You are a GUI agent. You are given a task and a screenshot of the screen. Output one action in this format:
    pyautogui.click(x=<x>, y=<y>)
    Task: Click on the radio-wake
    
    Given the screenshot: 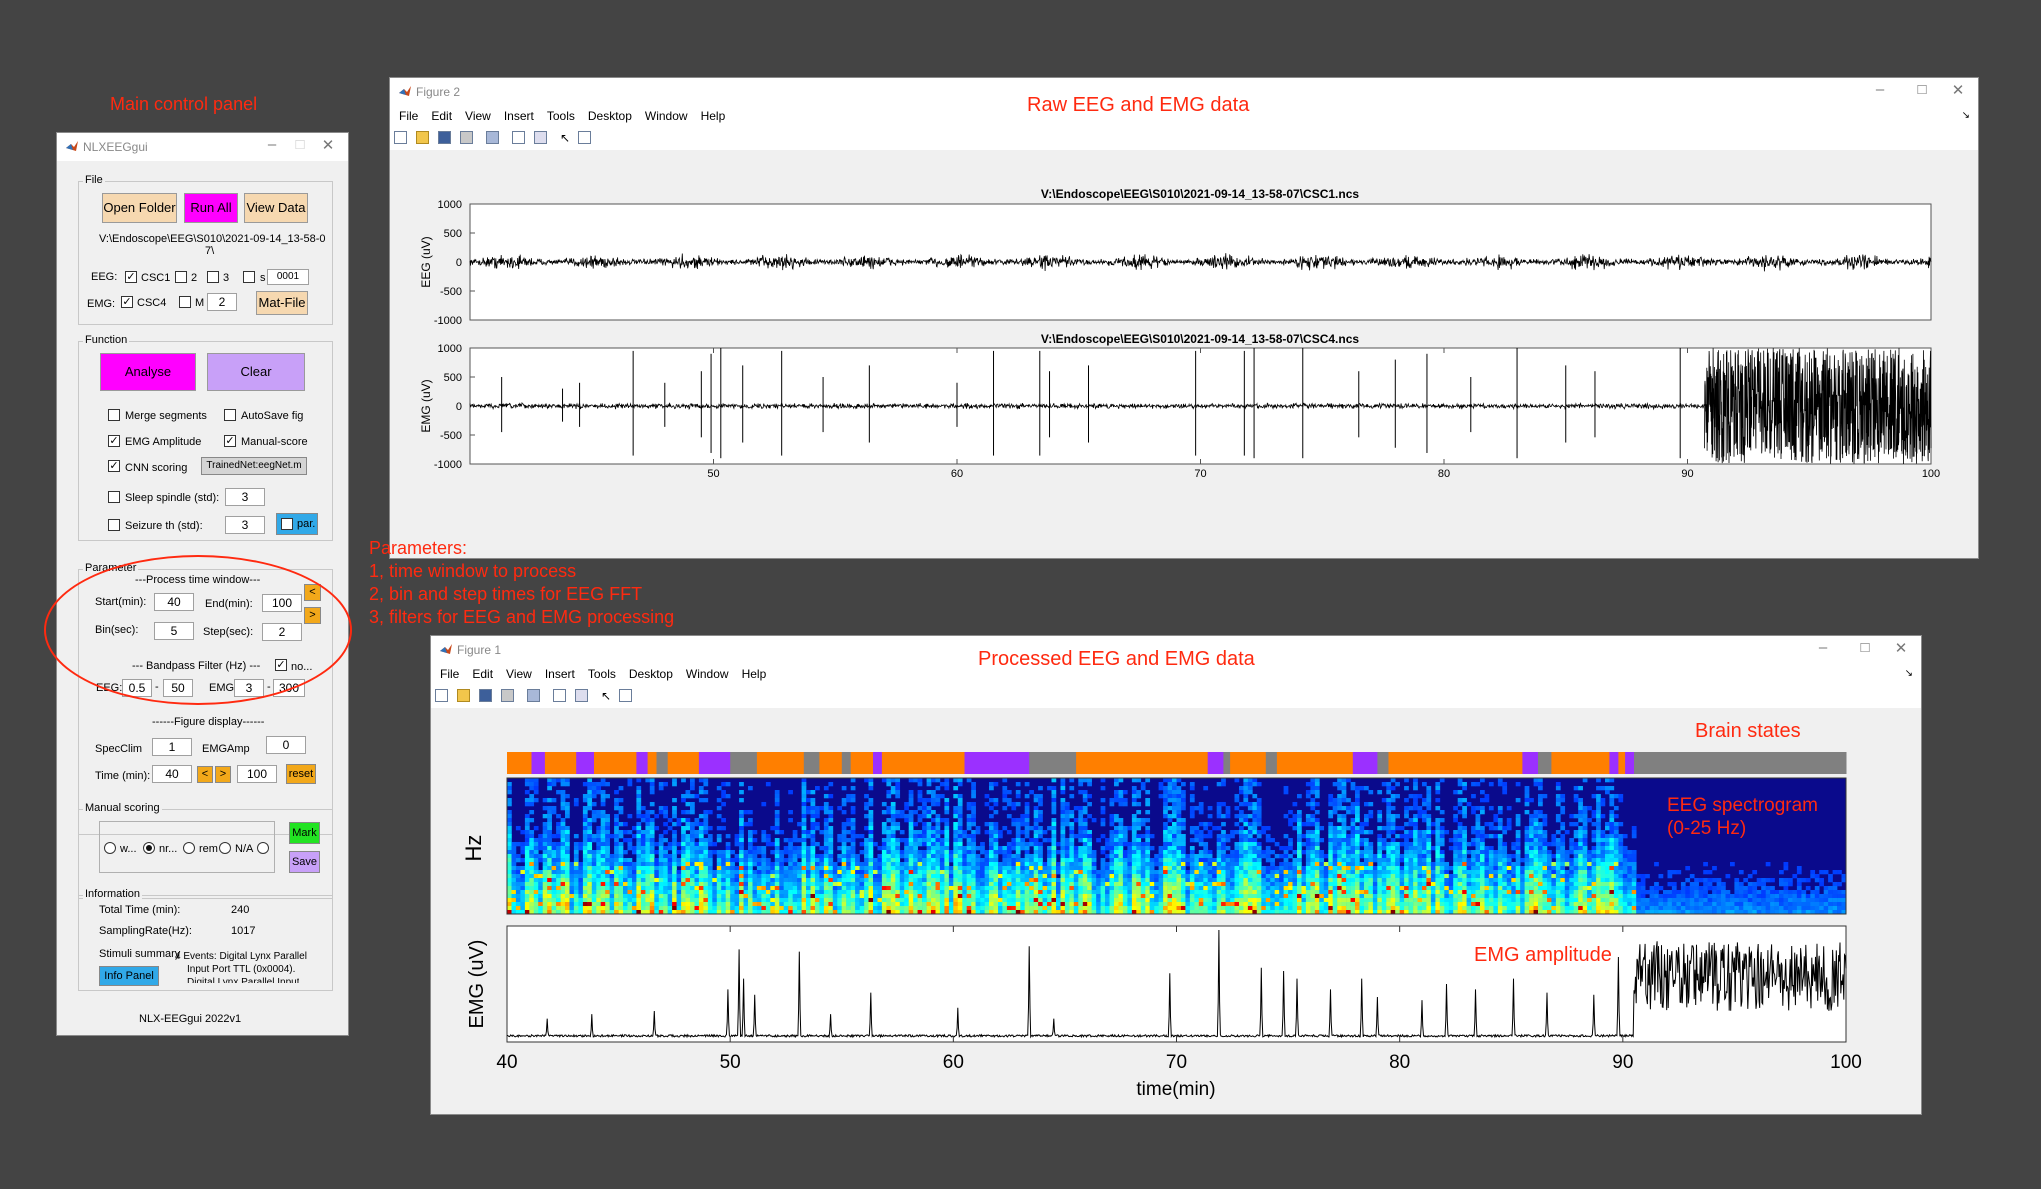 What is the action you would take?
    pyautogui.click(x=110, y=848)
    